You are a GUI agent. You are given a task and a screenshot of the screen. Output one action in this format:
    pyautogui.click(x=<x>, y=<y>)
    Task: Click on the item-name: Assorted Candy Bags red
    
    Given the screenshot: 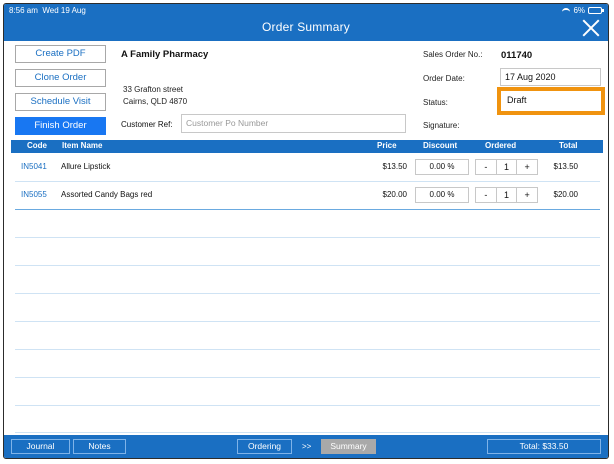 What is the action you would take?
    pyautogui.click(x=107, y=194)
    